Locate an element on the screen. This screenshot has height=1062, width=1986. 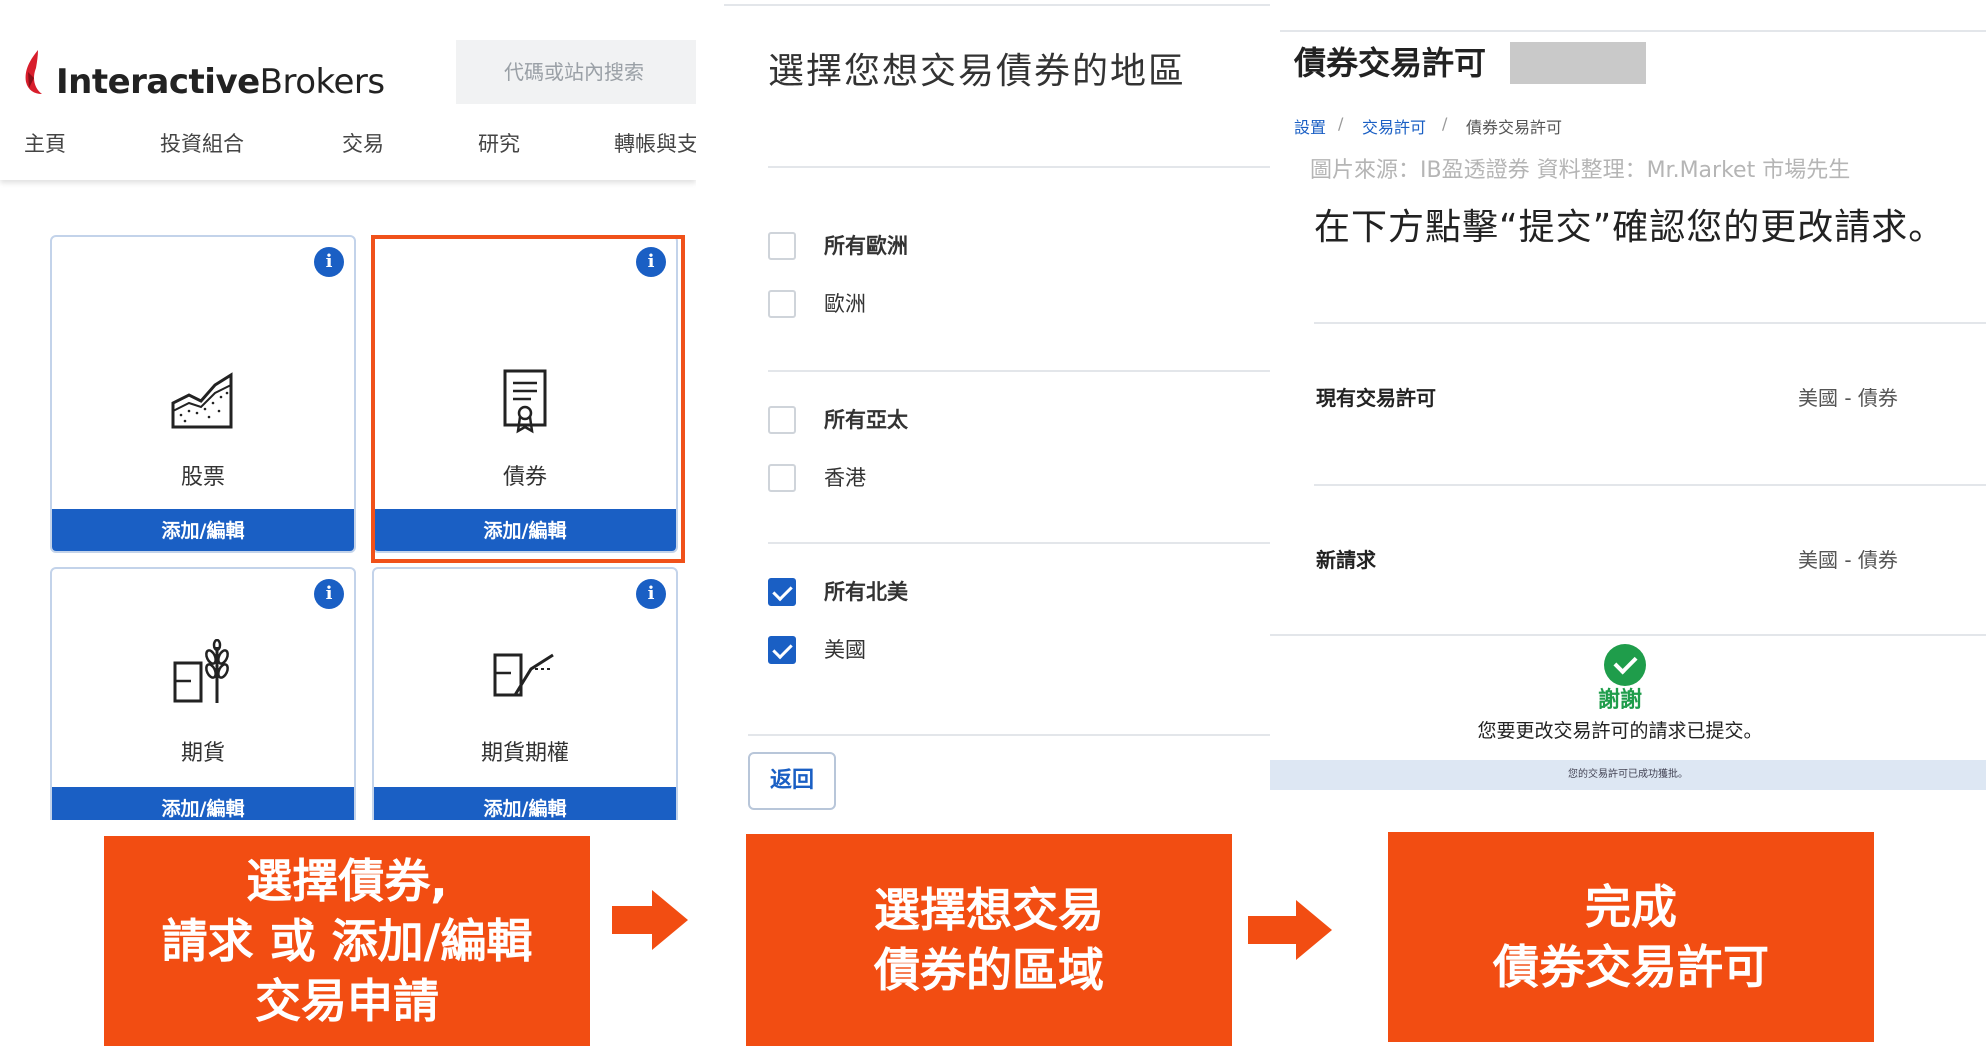
brand-bold: Interactive is located at coordinates (158, 82).